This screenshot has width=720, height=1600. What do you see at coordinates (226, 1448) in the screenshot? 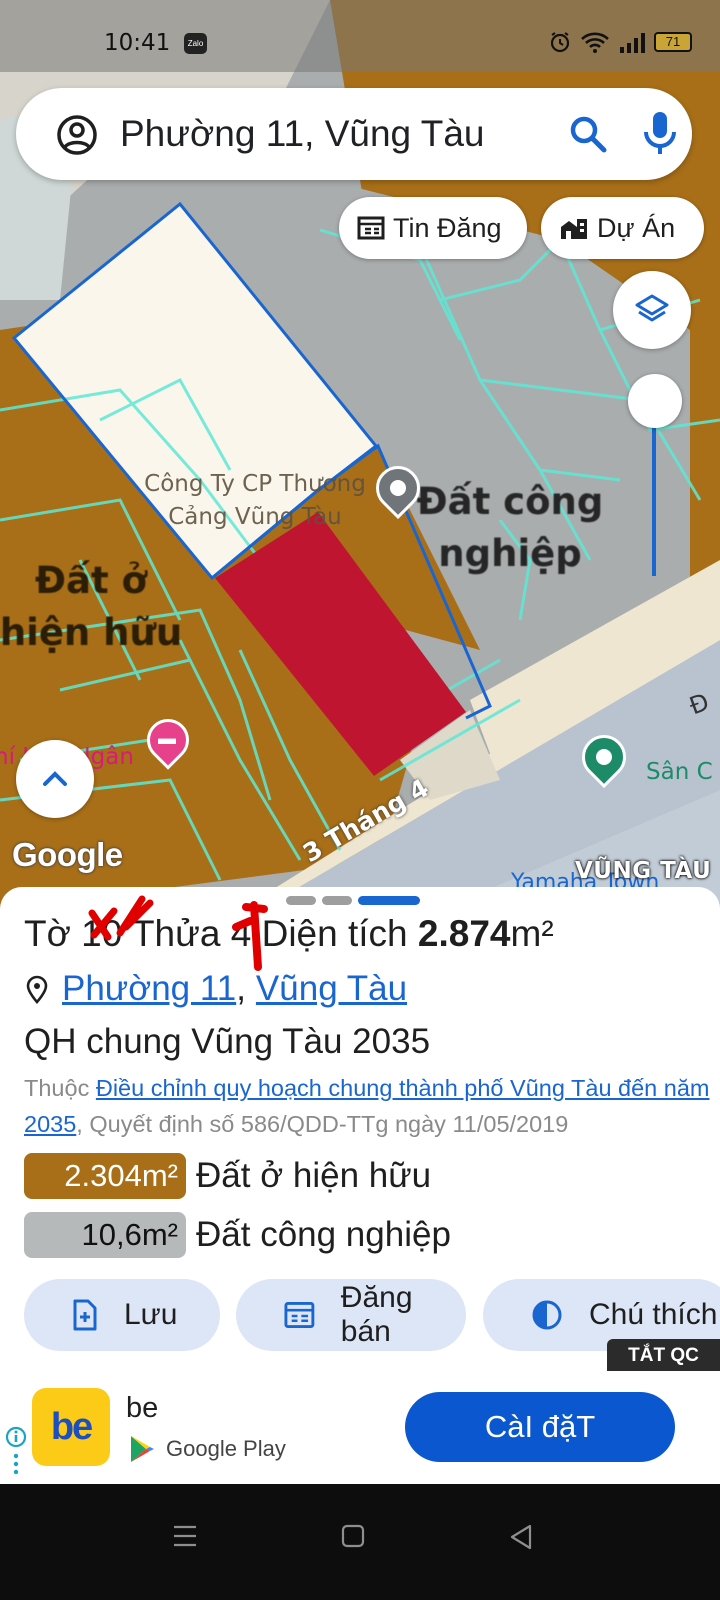
I see `google-play-label: Google Play` at bounding box center [226, 1448].